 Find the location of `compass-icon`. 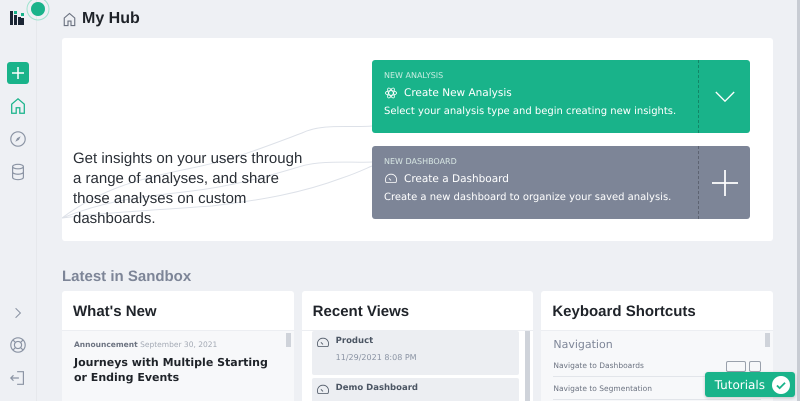

compass-icon is located at coordinates (18, 139).